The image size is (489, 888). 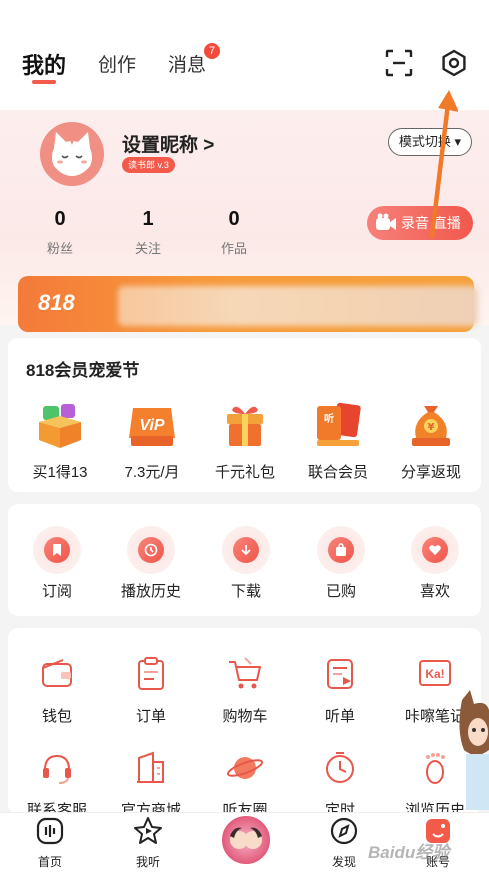 I want to click on playlist-icon, so click(x=340, y=674).